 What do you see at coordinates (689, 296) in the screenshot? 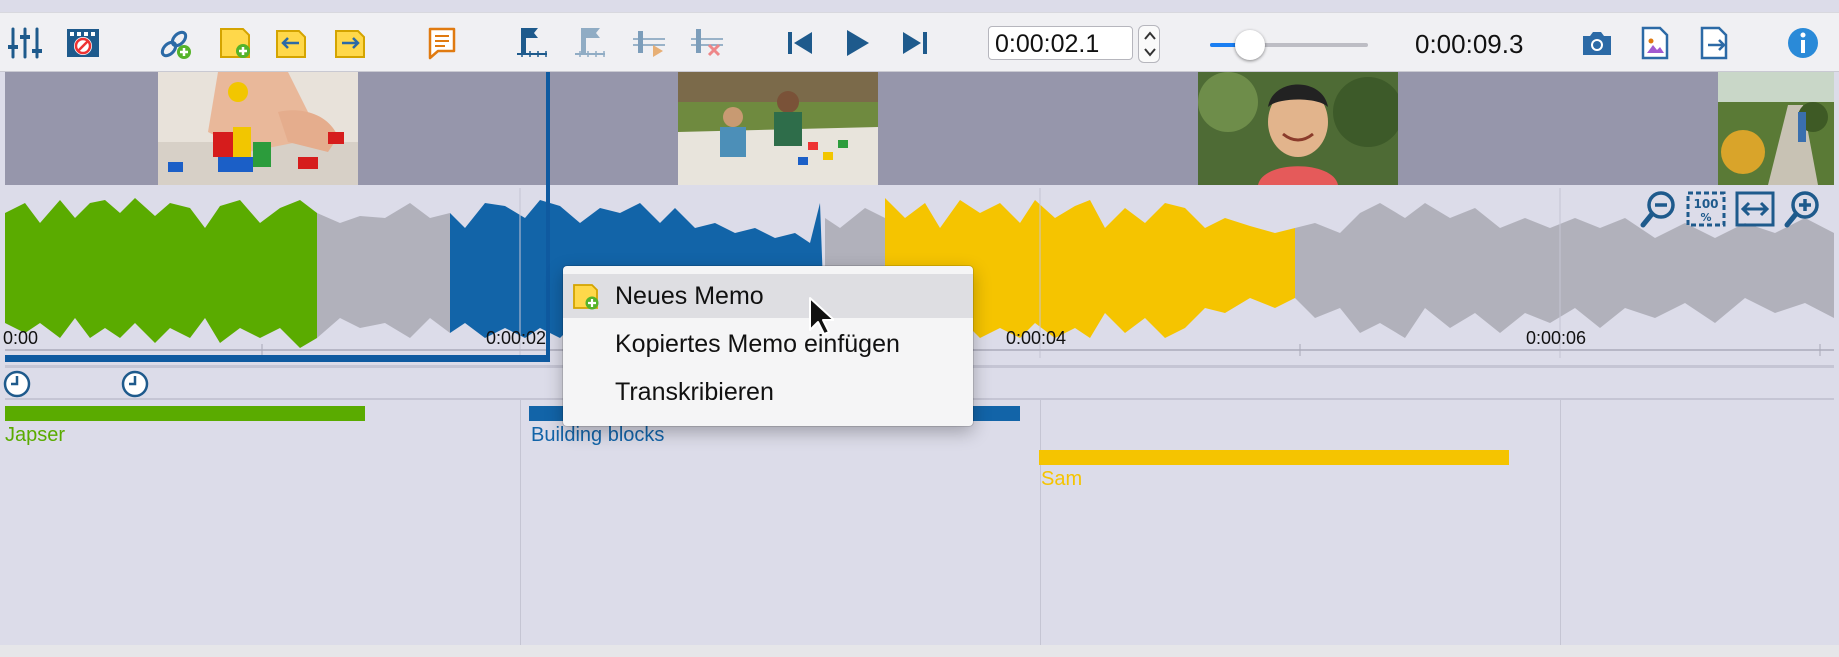
I see `menu-item-label: Neues Memo` at bounding box center [689, 296].